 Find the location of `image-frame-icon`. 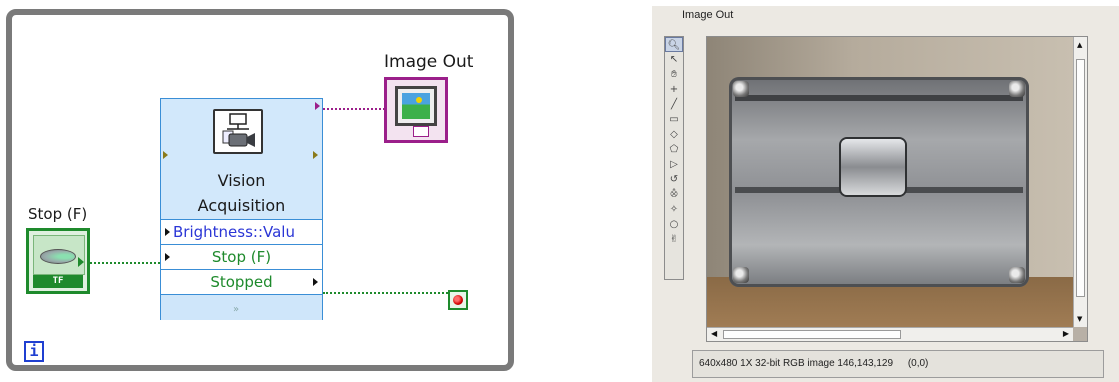

image-frame-icon is located at coordinates (416, 106).